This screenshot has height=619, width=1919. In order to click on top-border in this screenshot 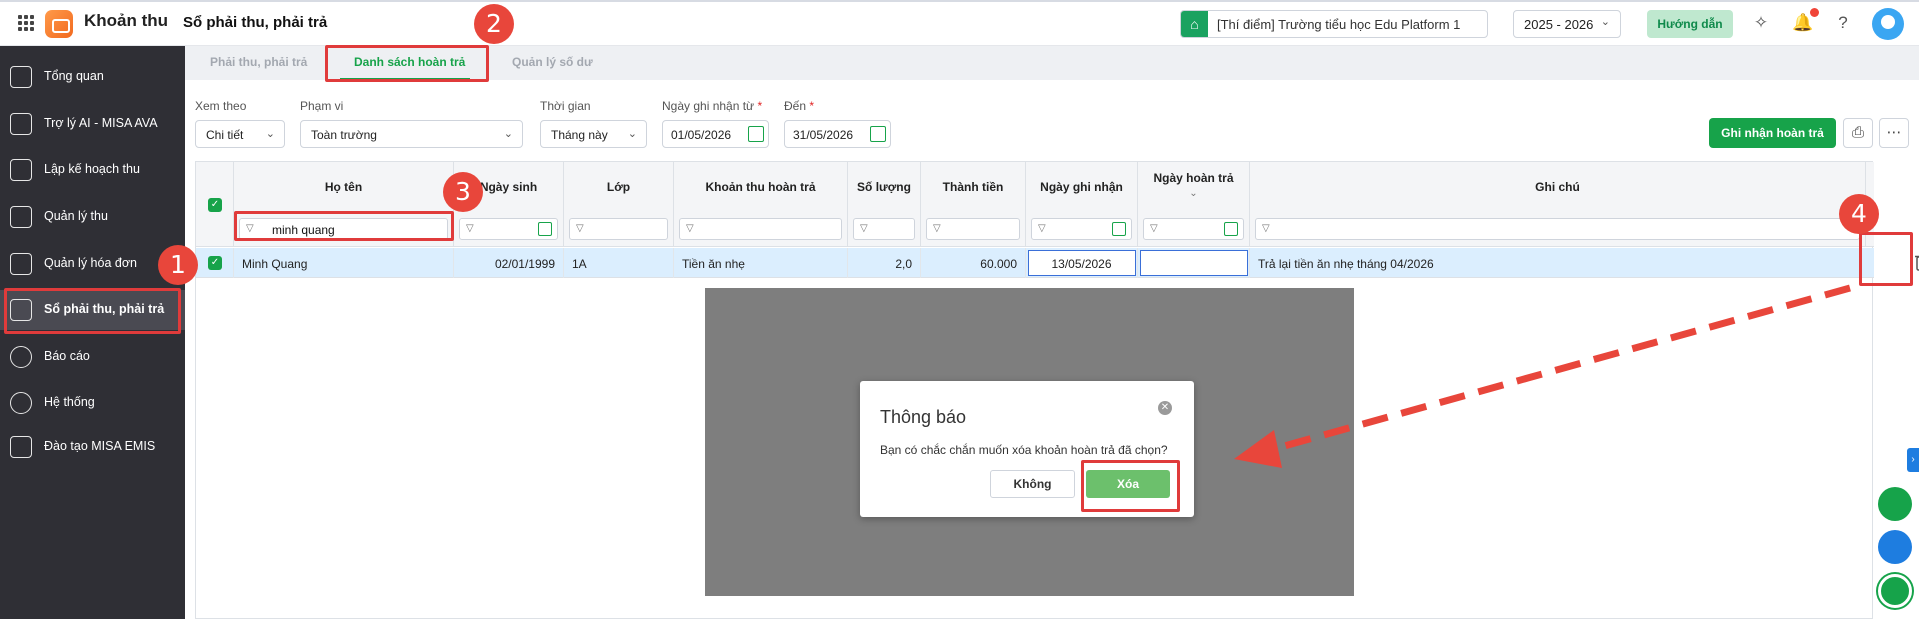, I will do `click(959, 1)`.